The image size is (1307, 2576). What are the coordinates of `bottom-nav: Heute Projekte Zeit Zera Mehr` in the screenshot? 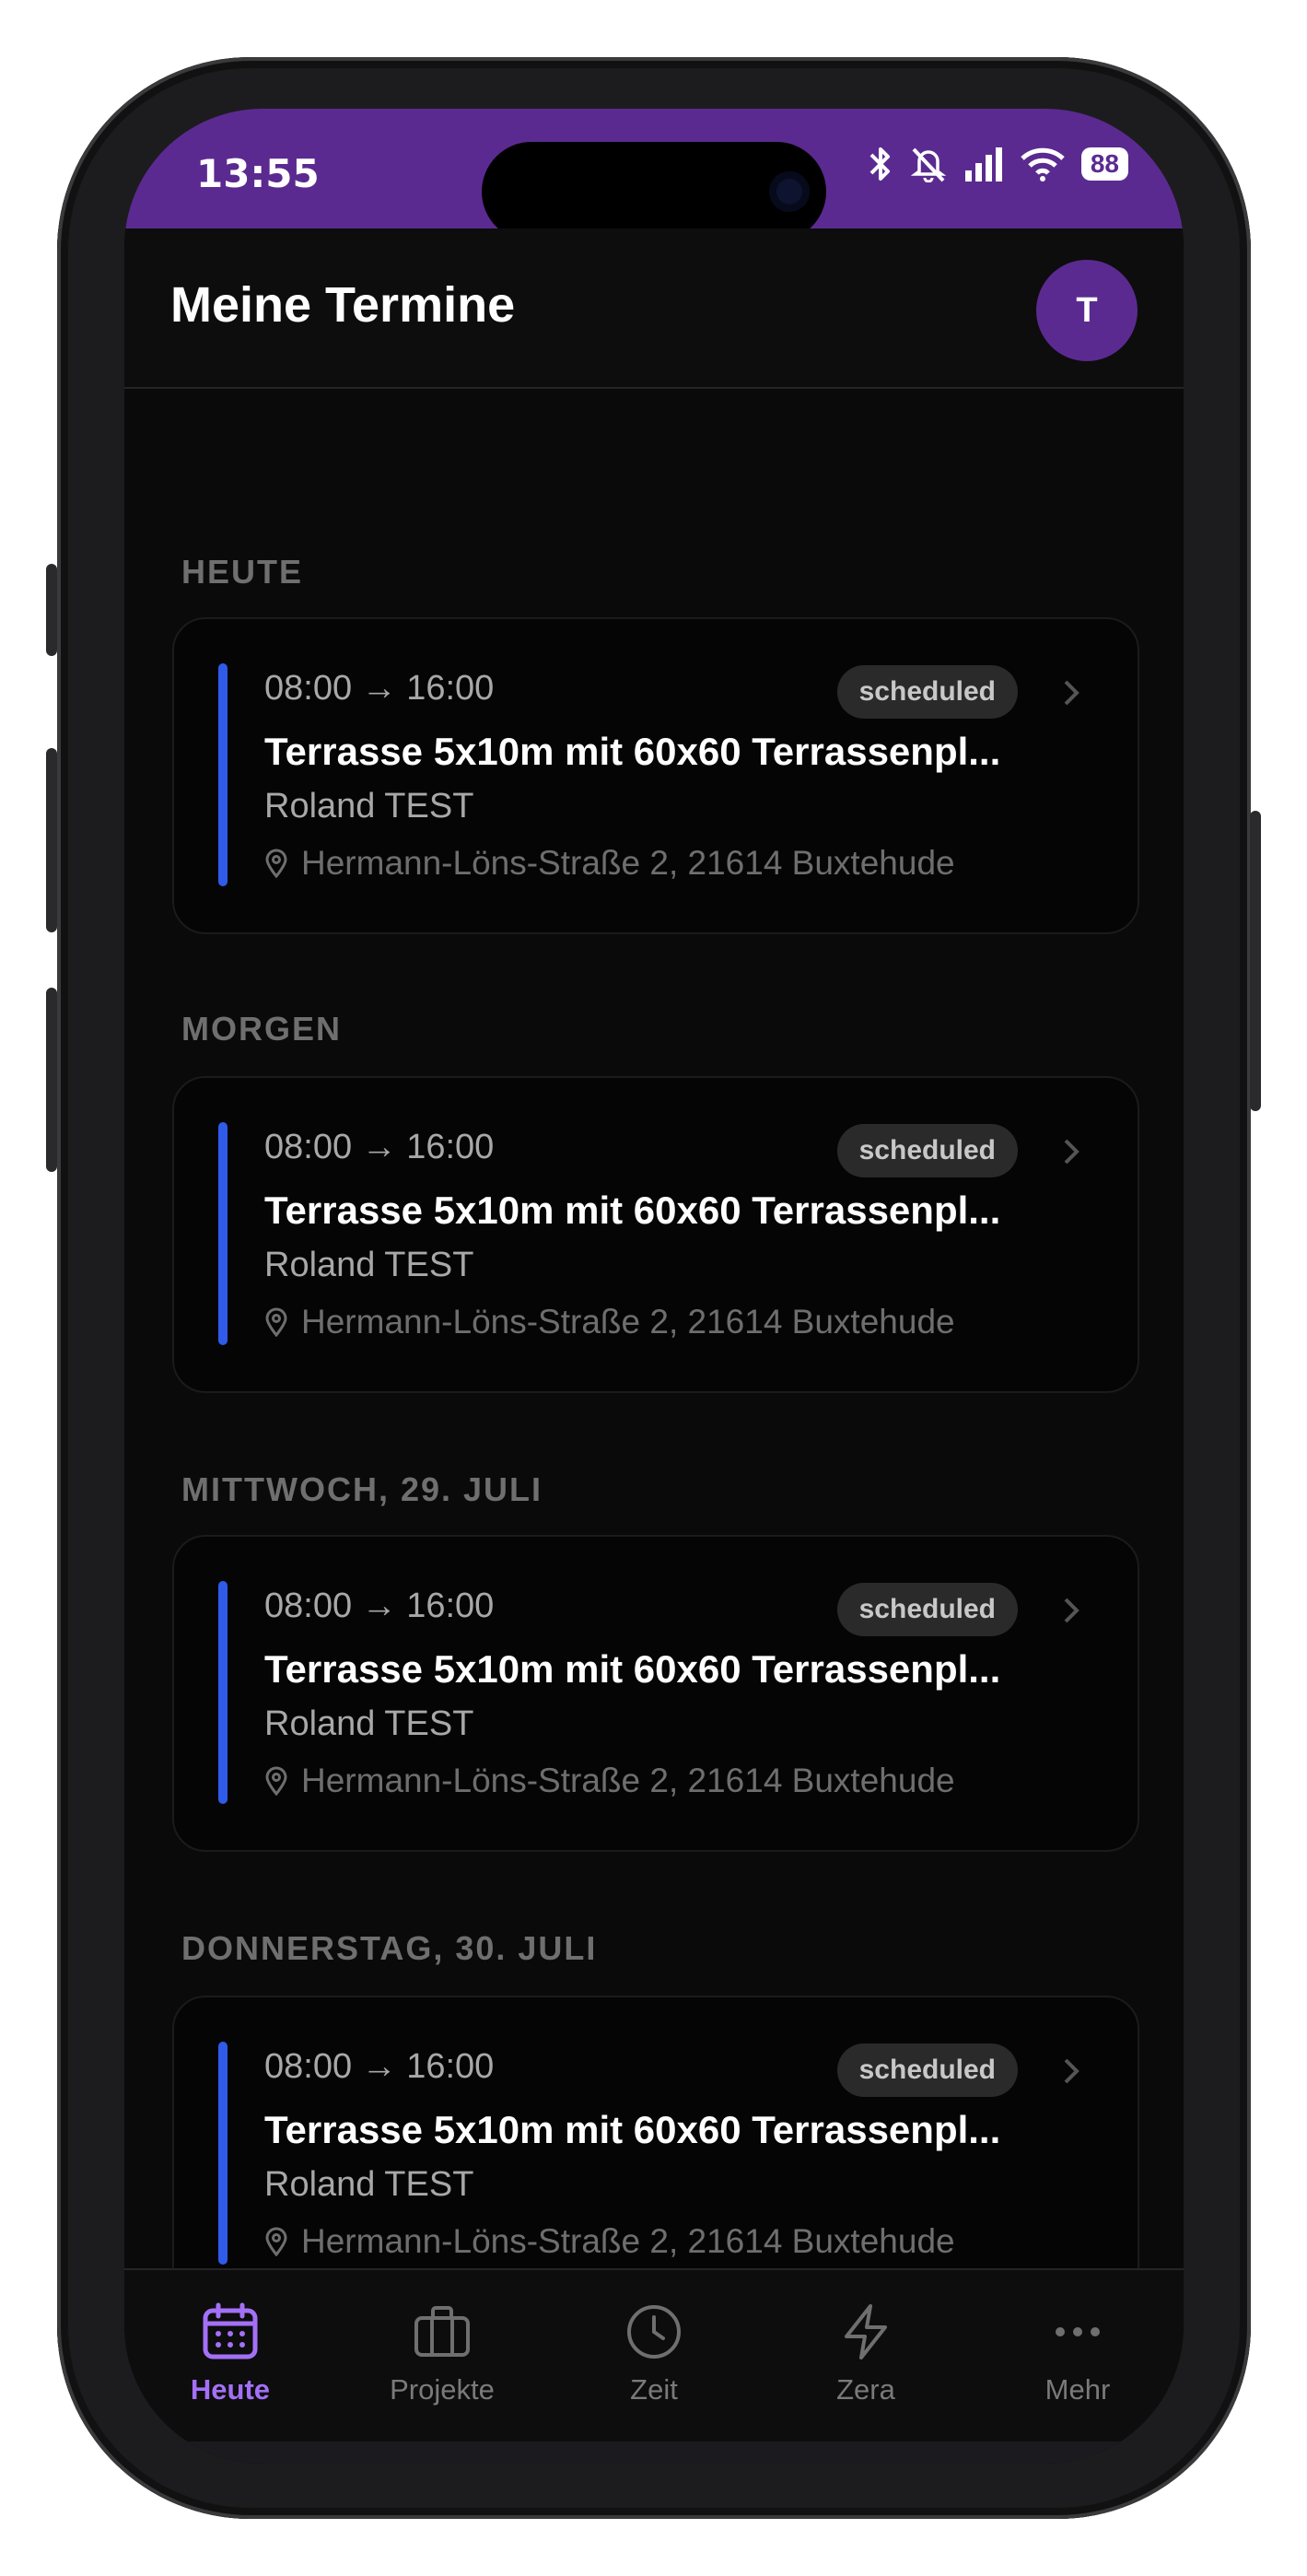 It's located at (654, 2354).